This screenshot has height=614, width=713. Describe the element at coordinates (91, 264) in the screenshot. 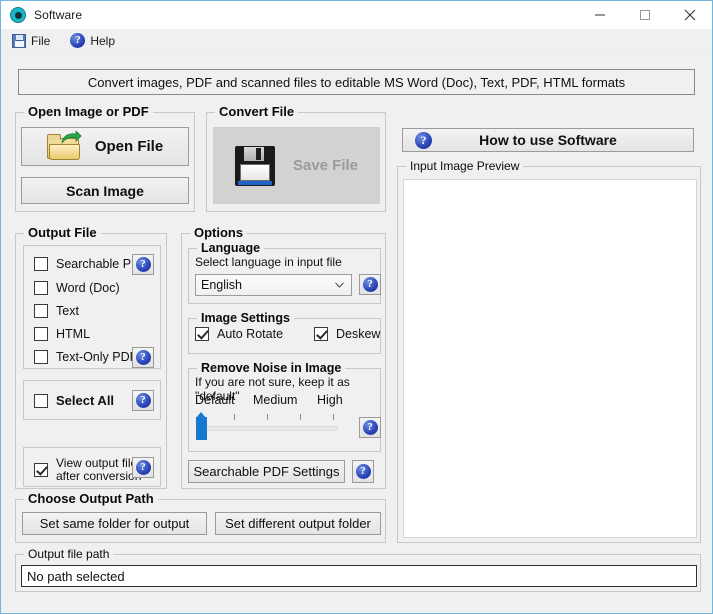

I see `checkbox-searchable-pdf: Searchable PDF` at that location.